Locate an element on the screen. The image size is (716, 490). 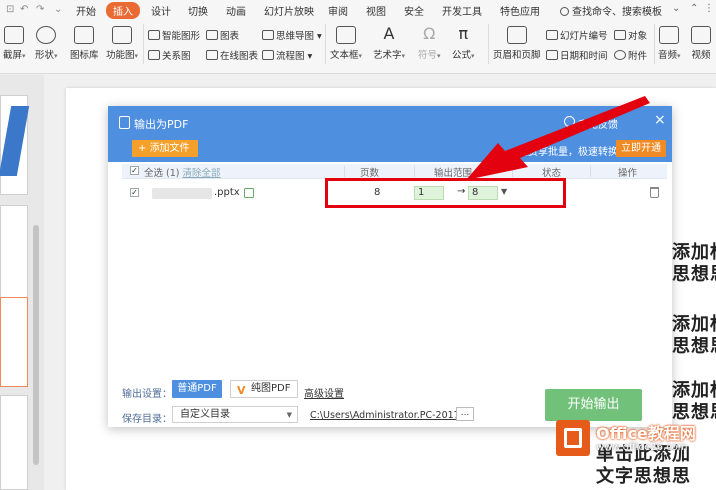
edit-icon is located at coordinates (249, 193).